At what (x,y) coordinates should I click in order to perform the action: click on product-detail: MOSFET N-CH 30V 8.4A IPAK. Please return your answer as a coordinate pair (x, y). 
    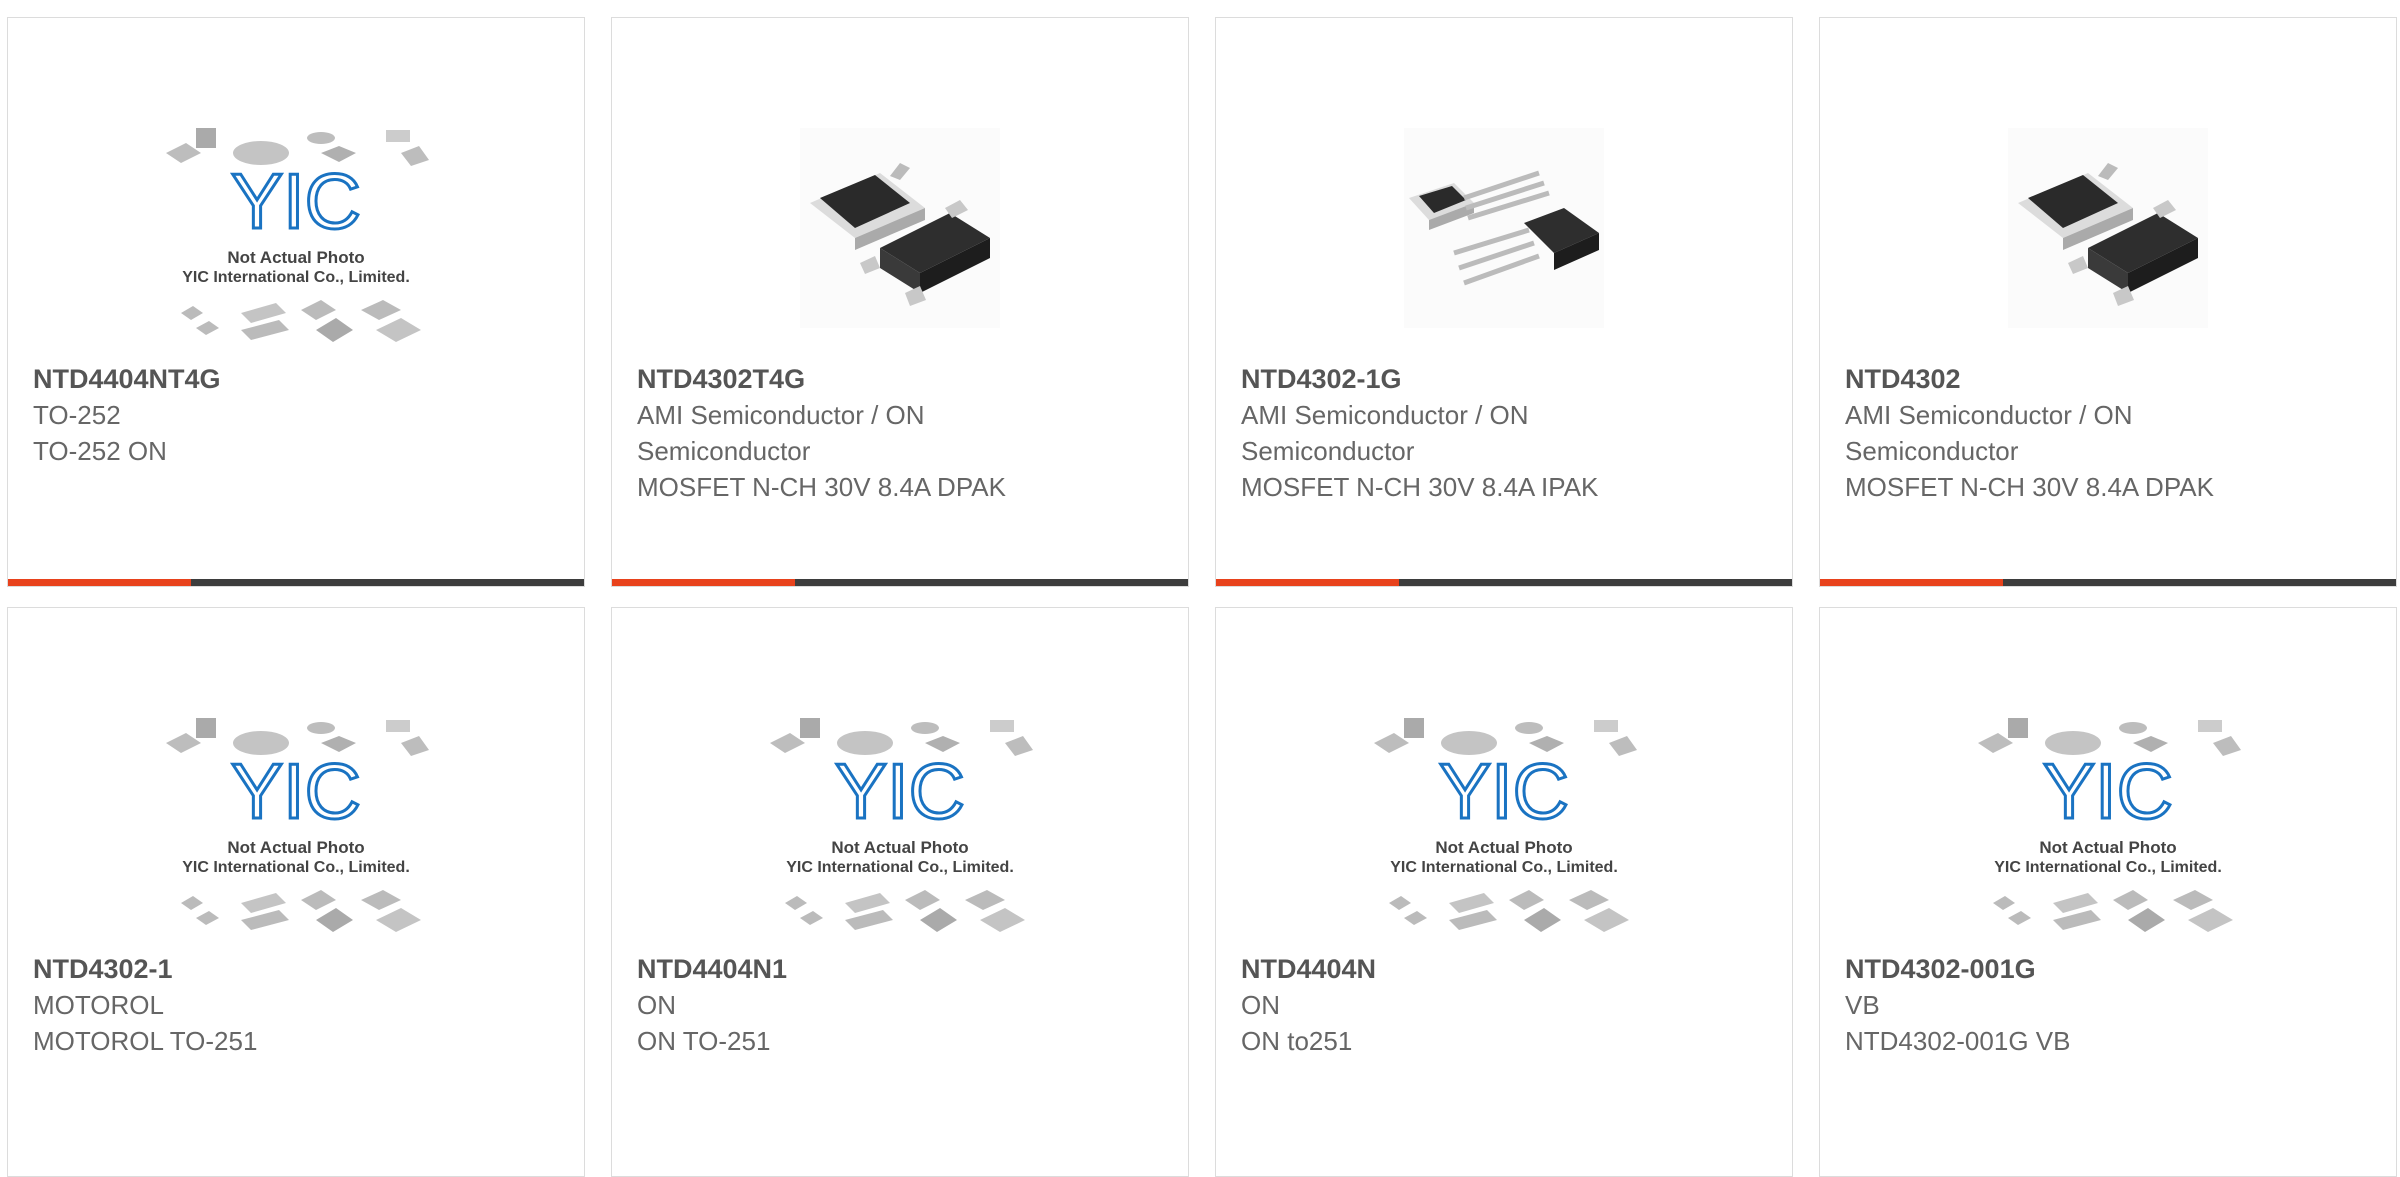
    Looking at the image, I should click on (1420, 487).